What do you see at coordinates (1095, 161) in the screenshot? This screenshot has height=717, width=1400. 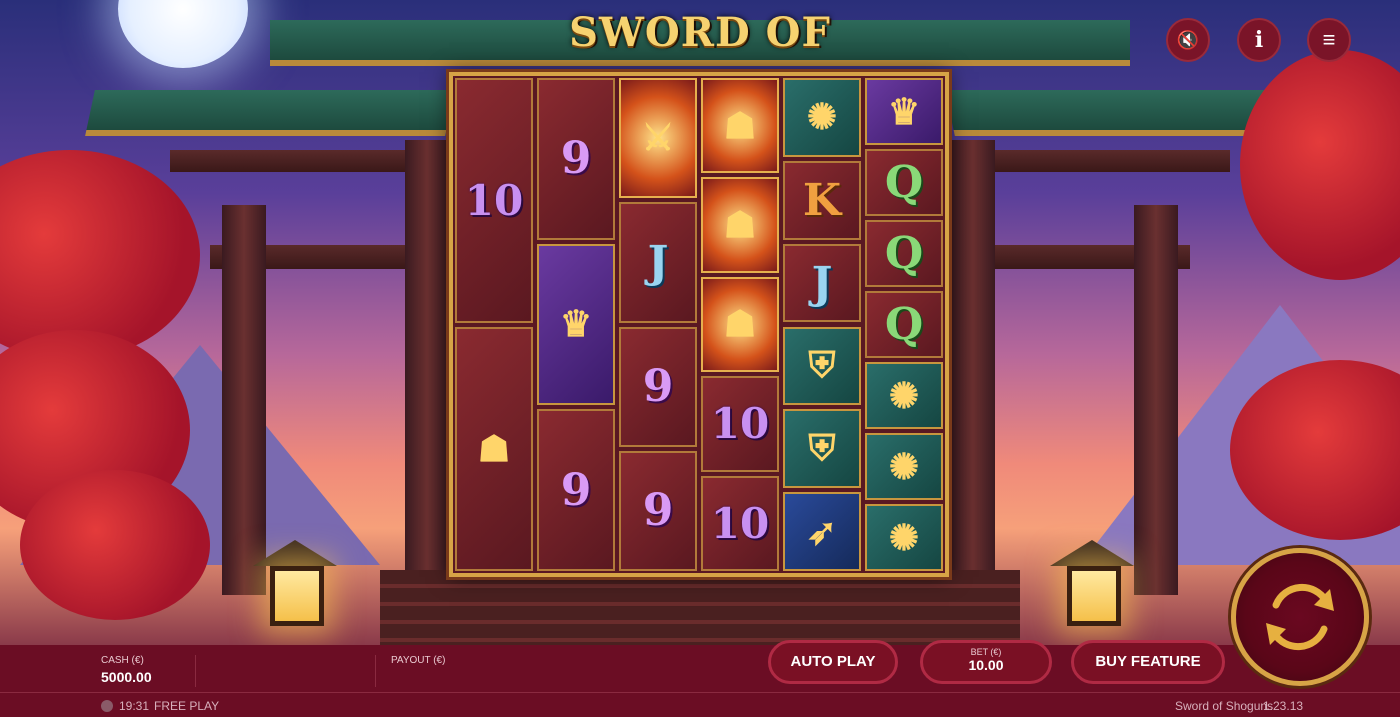 I see `beam-right` at bounding box center [1095, 161].